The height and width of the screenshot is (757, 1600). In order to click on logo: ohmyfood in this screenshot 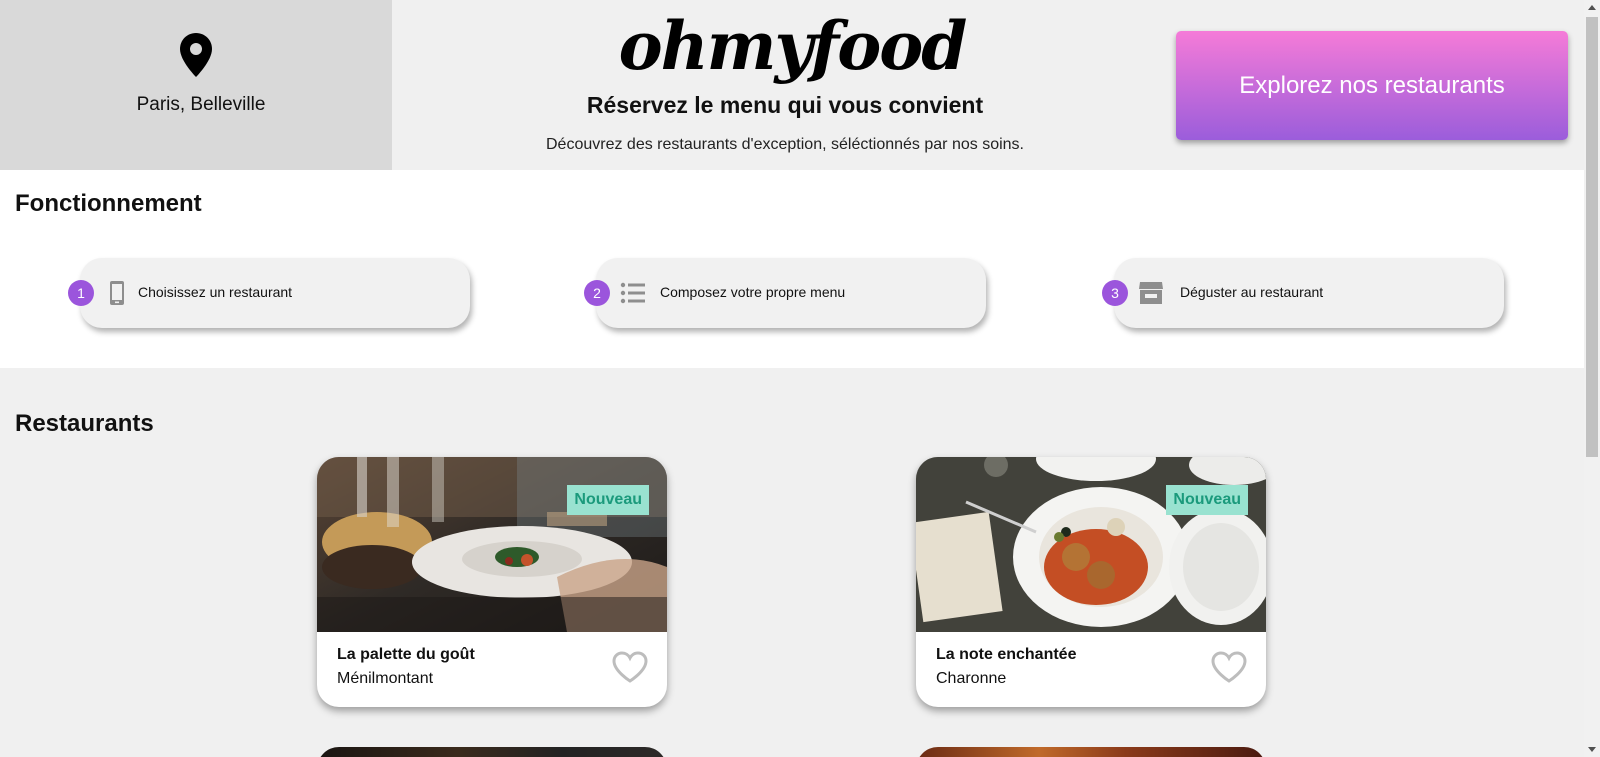, I will do `click(792, 46)`.